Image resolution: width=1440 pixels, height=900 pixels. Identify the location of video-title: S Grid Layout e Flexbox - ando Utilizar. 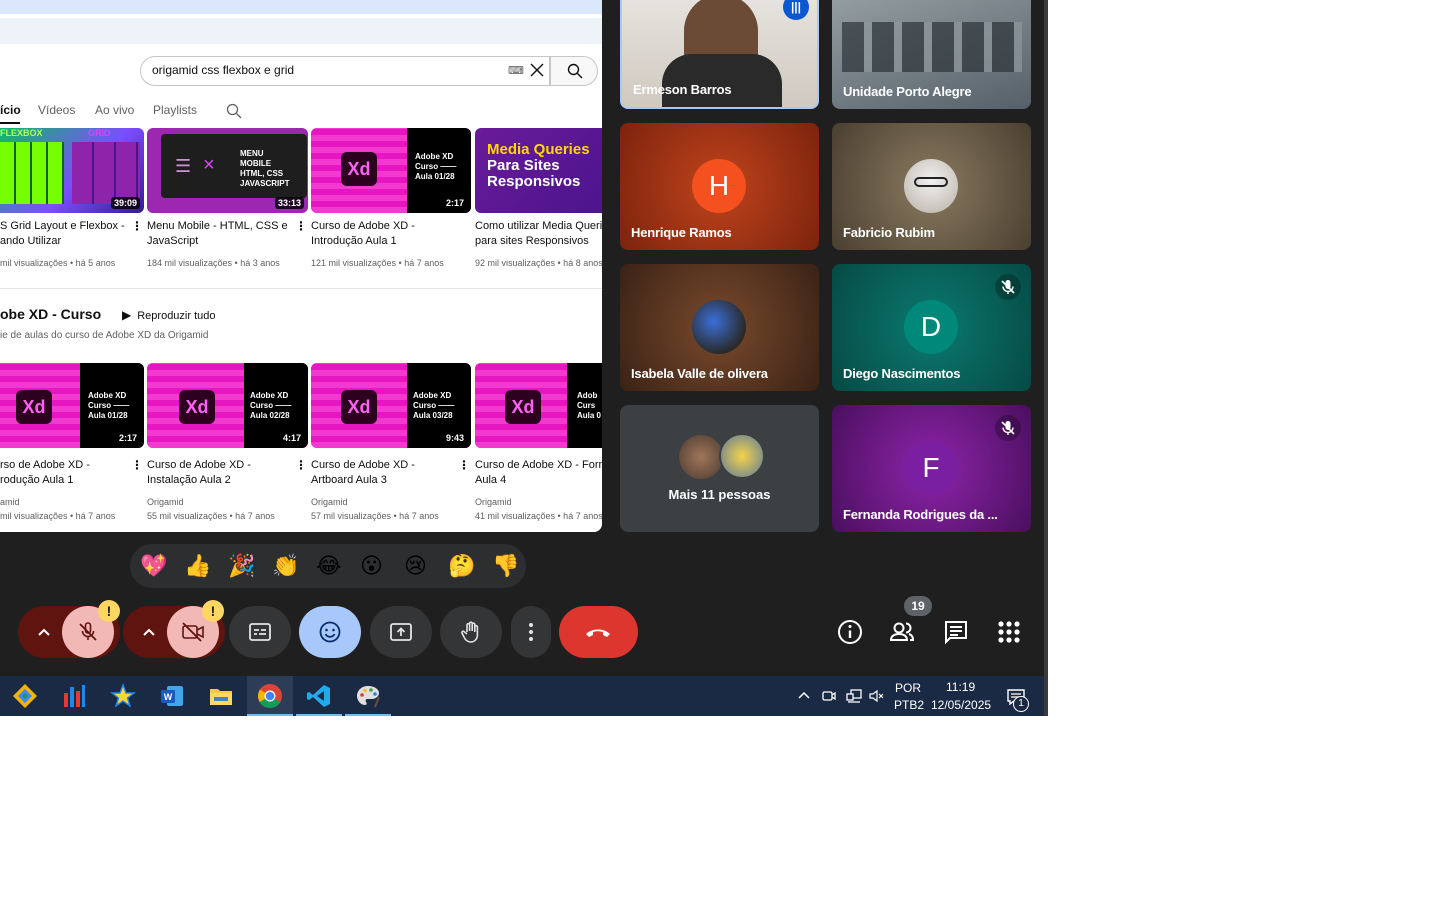
(62, 234).